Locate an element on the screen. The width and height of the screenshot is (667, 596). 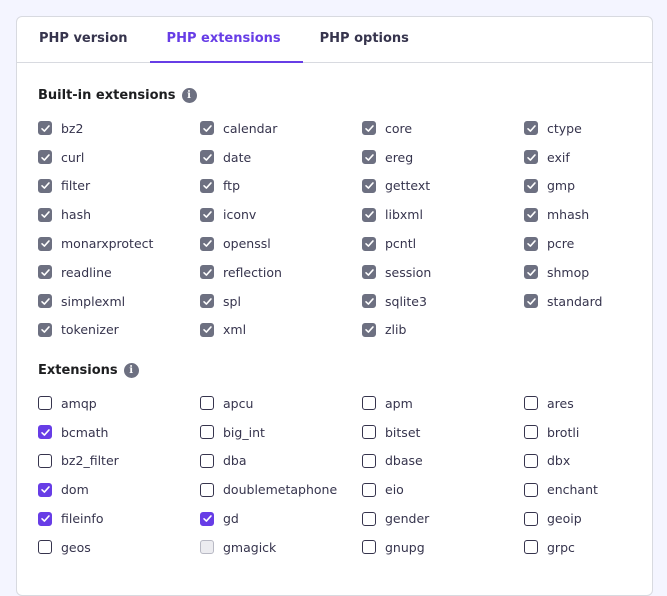
extension-item-monarxprotect: monarxprotect is located at coordinates (119, 243).